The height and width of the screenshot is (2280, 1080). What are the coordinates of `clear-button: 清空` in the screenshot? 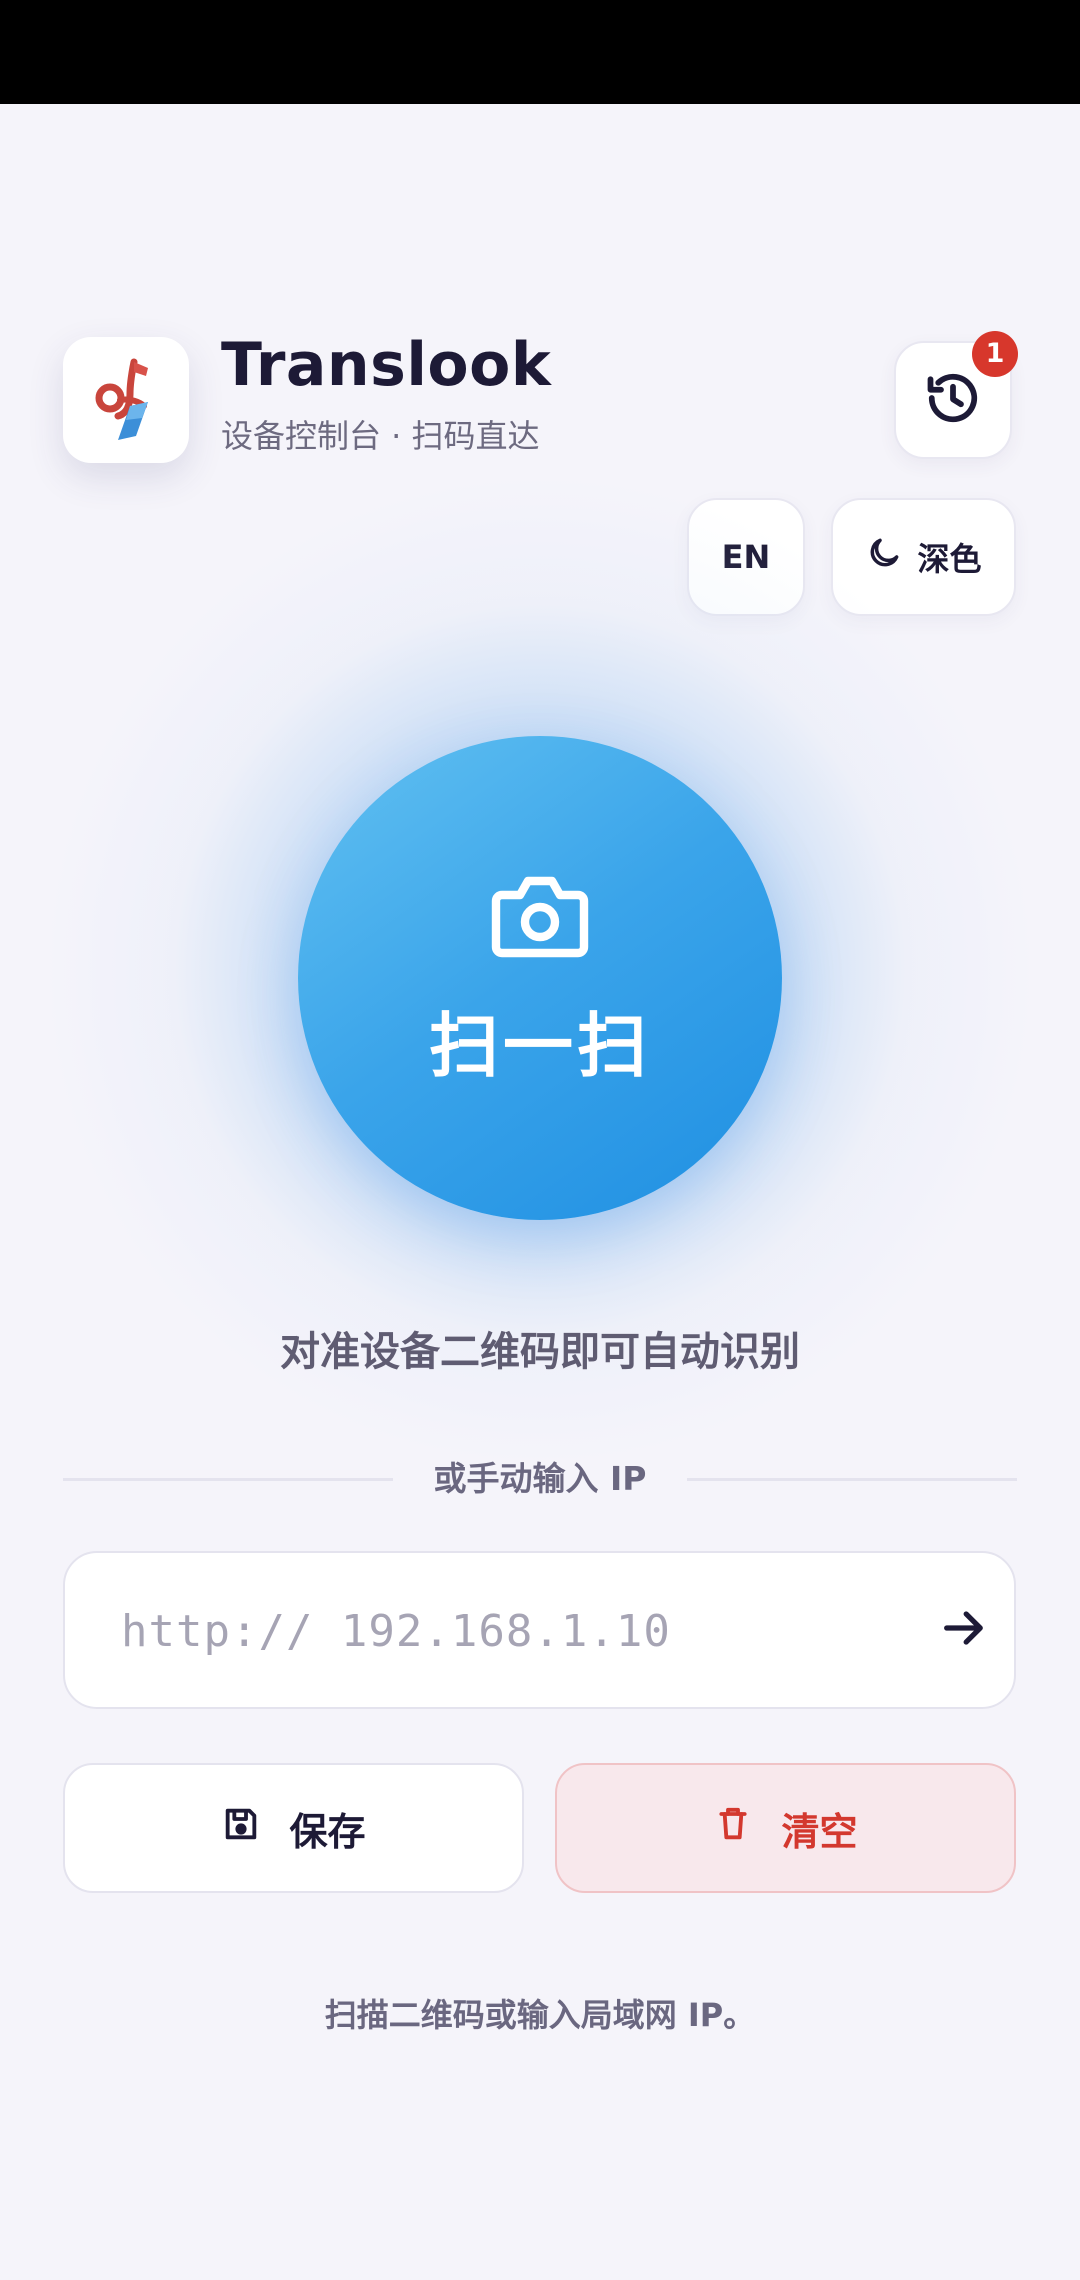 It's located at (785, 1828).